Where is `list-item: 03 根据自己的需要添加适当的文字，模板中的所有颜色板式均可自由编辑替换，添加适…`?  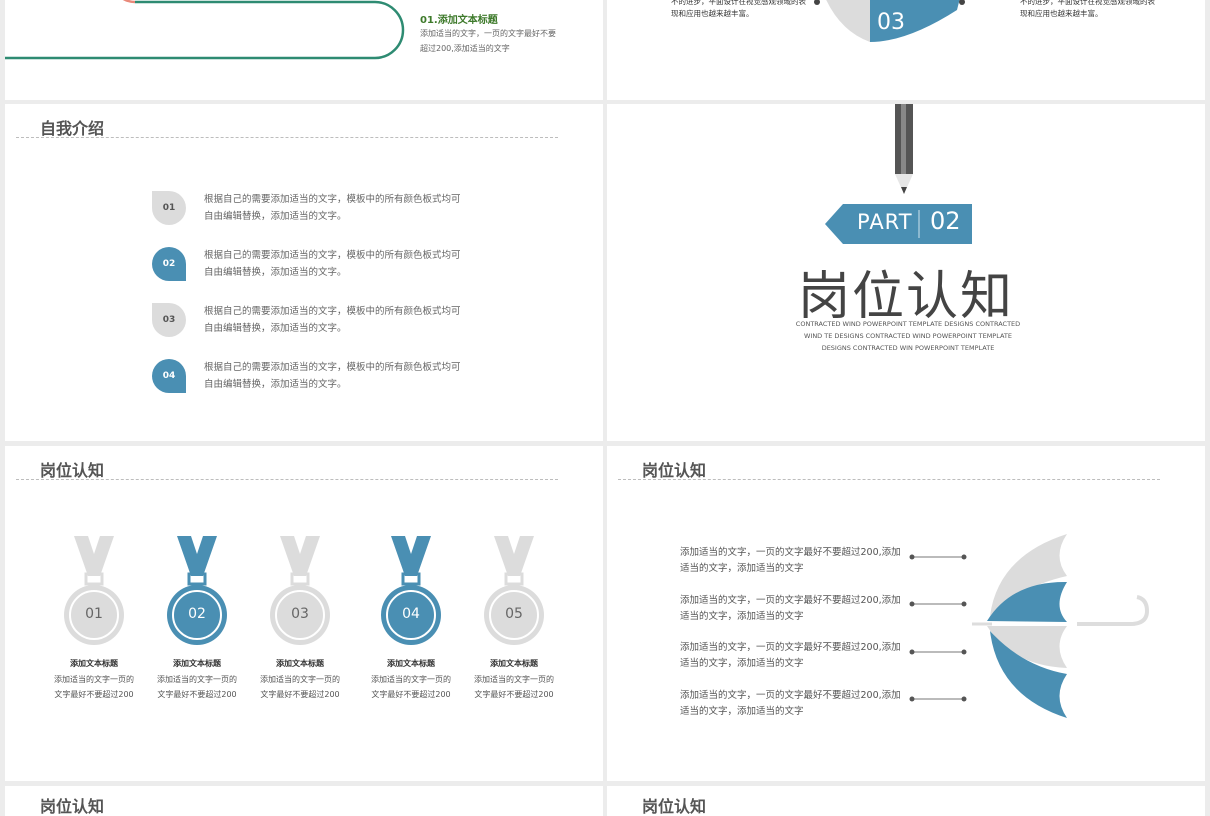
list-item: 03 根据自己的需要添加适当的文字，模板中的所有颜色板式均可自由编辑替换，添加适… is located at coordinates (312, 321).